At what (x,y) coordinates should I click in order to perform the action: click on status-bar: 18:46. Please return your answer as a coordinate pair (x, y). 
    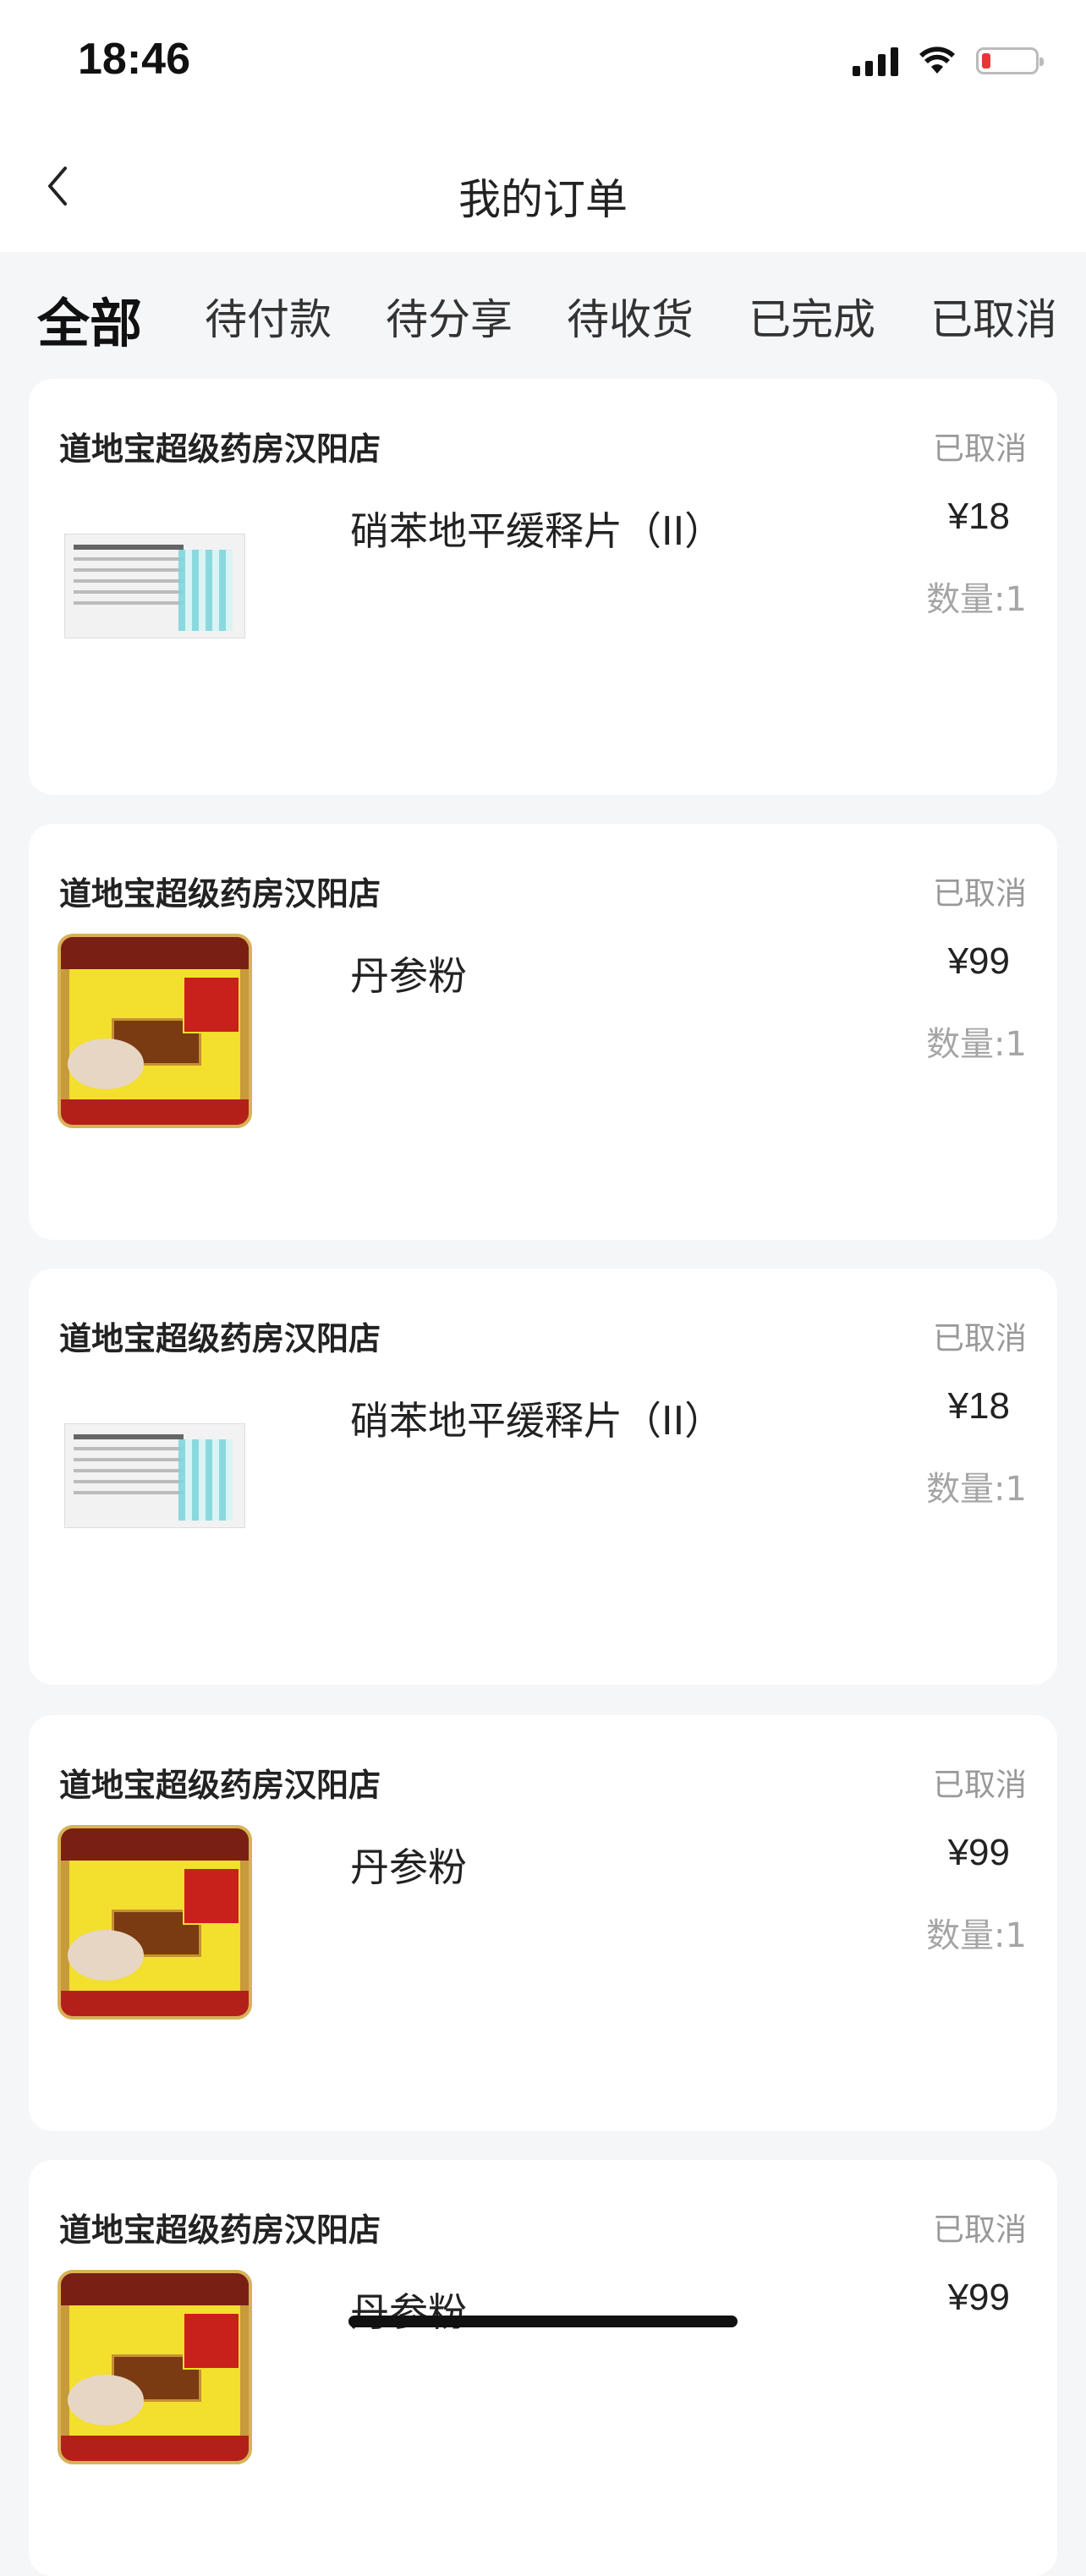
    Looking at the image, I should click on (543, 63).